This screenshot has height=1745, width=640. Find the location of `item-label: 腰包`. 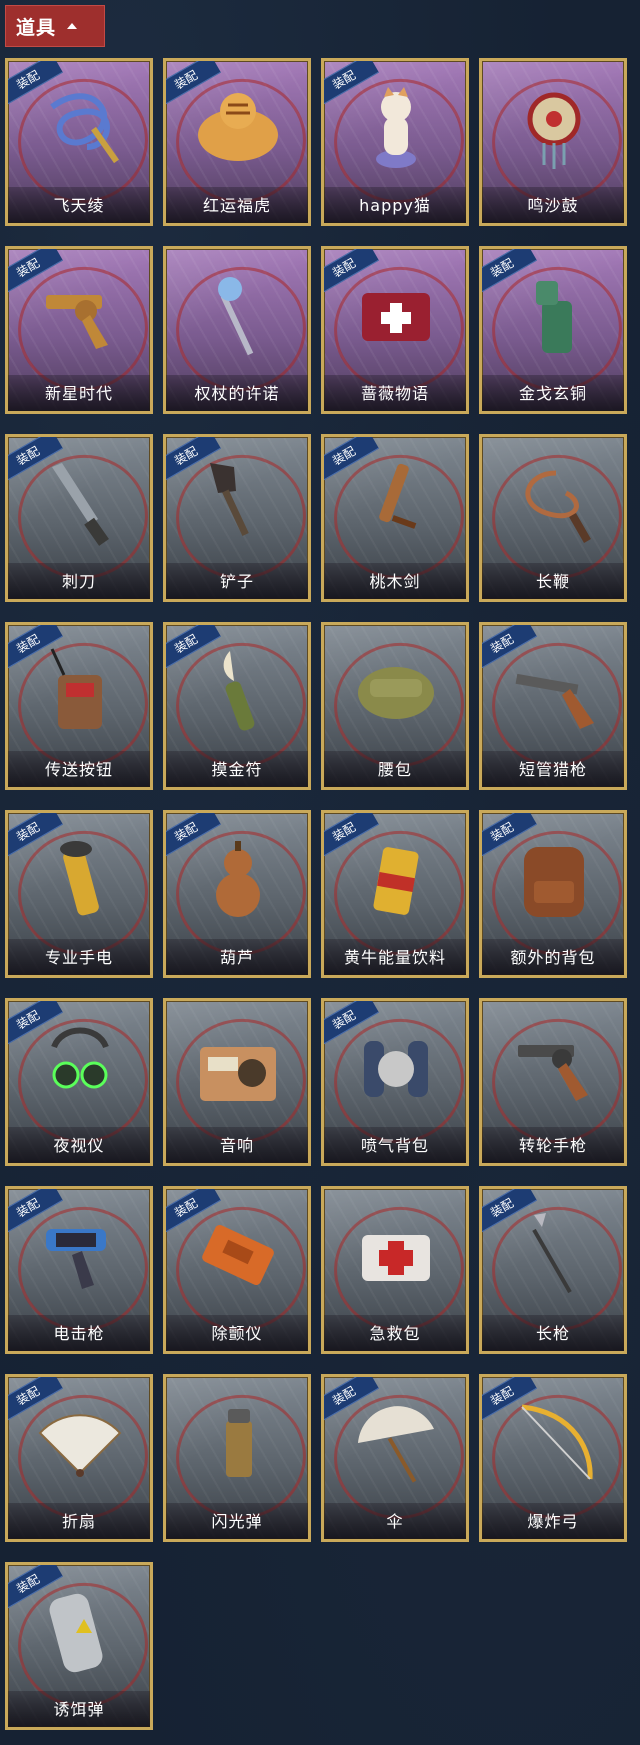

item-label: 腰包 is located at coordinates (395, 769).